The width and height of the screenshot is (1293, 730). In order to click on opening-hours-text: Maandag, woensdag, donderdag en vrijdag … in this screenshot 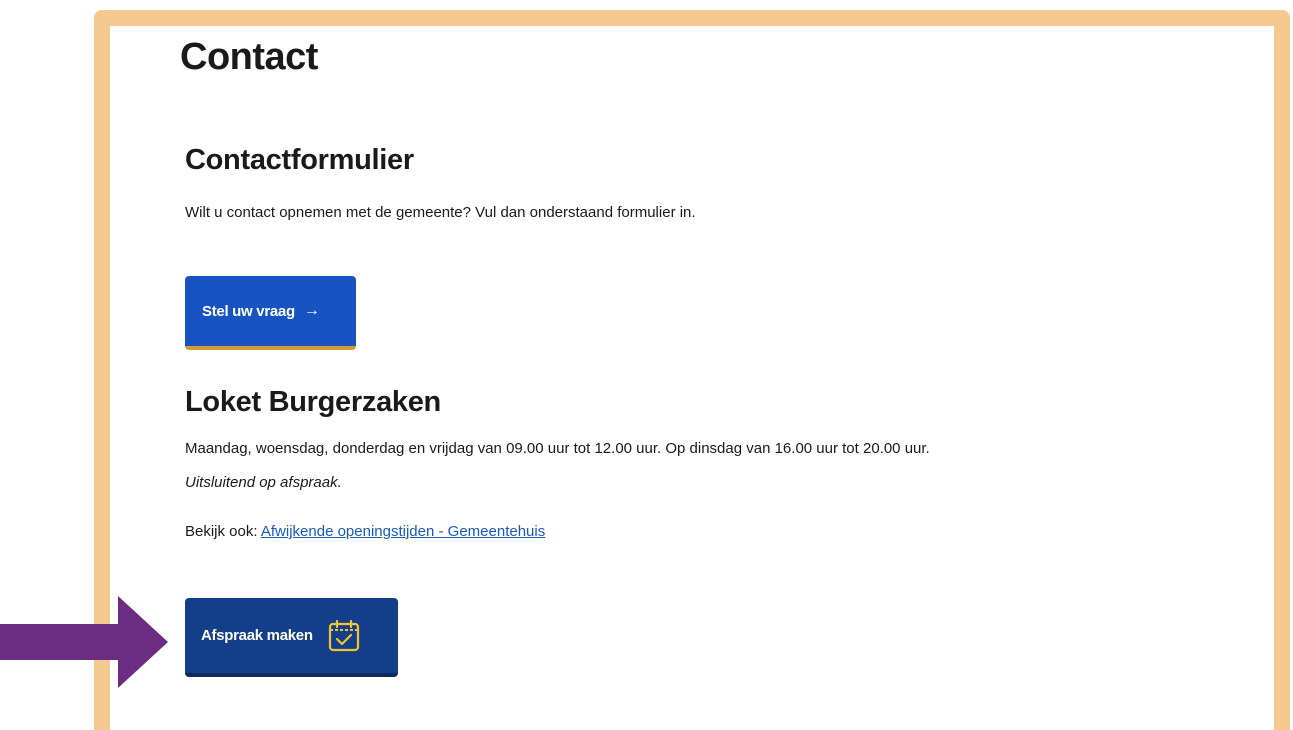, I will do `click(585, 466)`.